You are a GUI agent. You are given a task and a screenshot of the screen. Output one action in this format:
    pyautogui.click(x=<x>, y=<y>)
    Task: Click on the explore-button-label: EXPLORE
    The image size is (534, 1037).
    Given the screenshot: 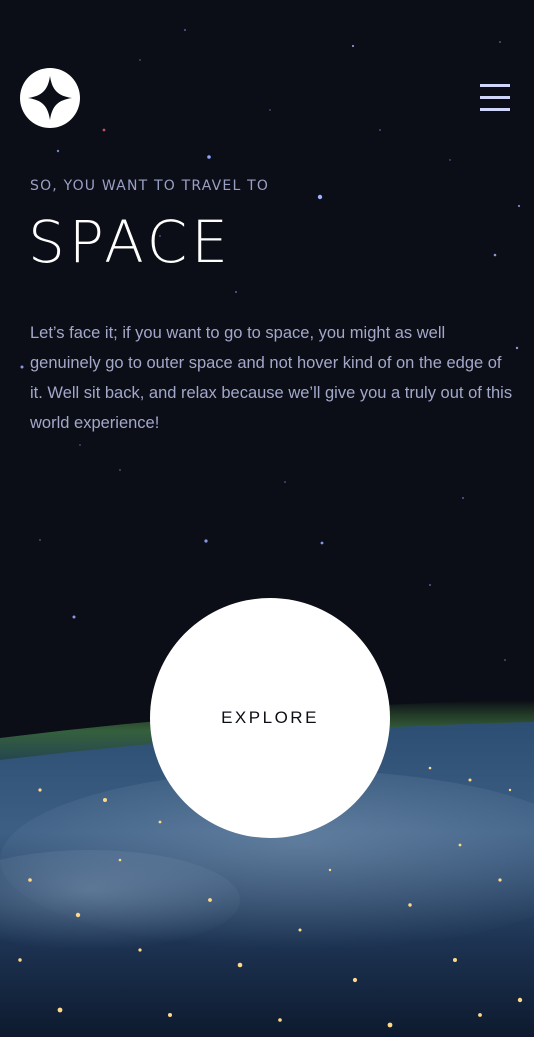 What is the action you would take?
    pyautogui.click(x=270, y=717)
    